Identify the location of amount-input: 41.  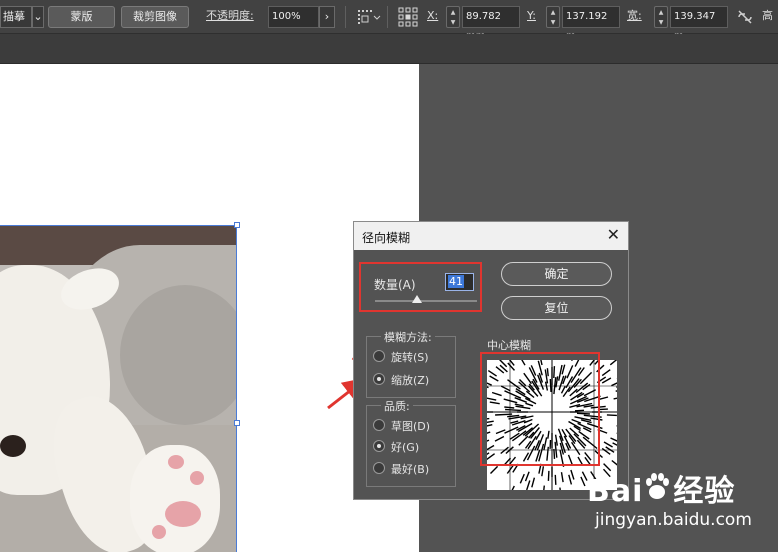
(459, 282).